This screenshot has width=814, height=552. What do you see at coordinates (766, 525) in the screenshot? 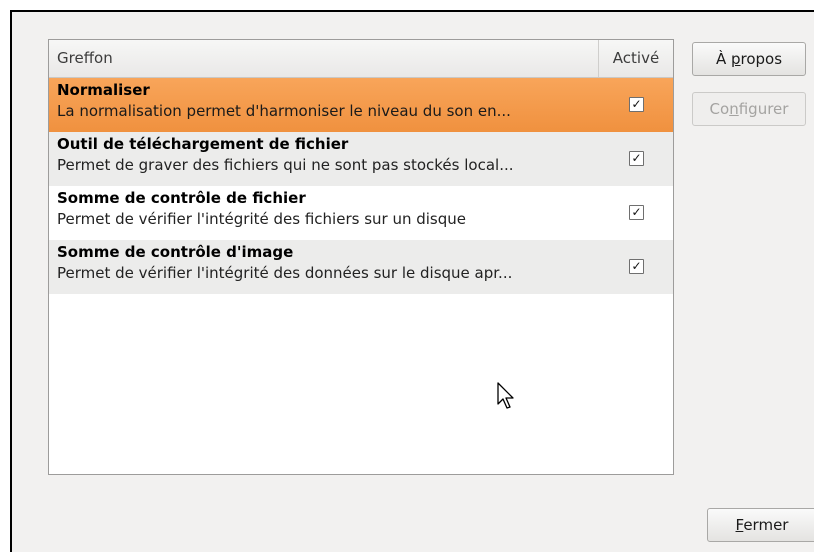
I see `close-label-post: ermer` at bounding box center [766, 525].